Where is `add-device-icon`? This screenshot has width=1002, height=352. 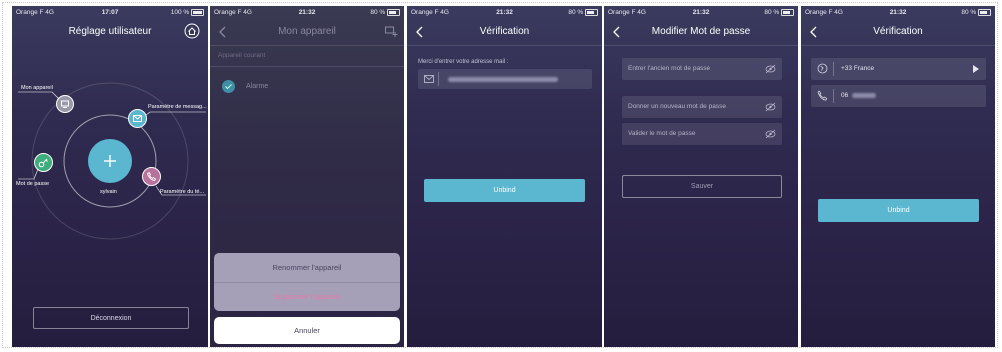 add-device-icon is located at coordinates (391, 31).